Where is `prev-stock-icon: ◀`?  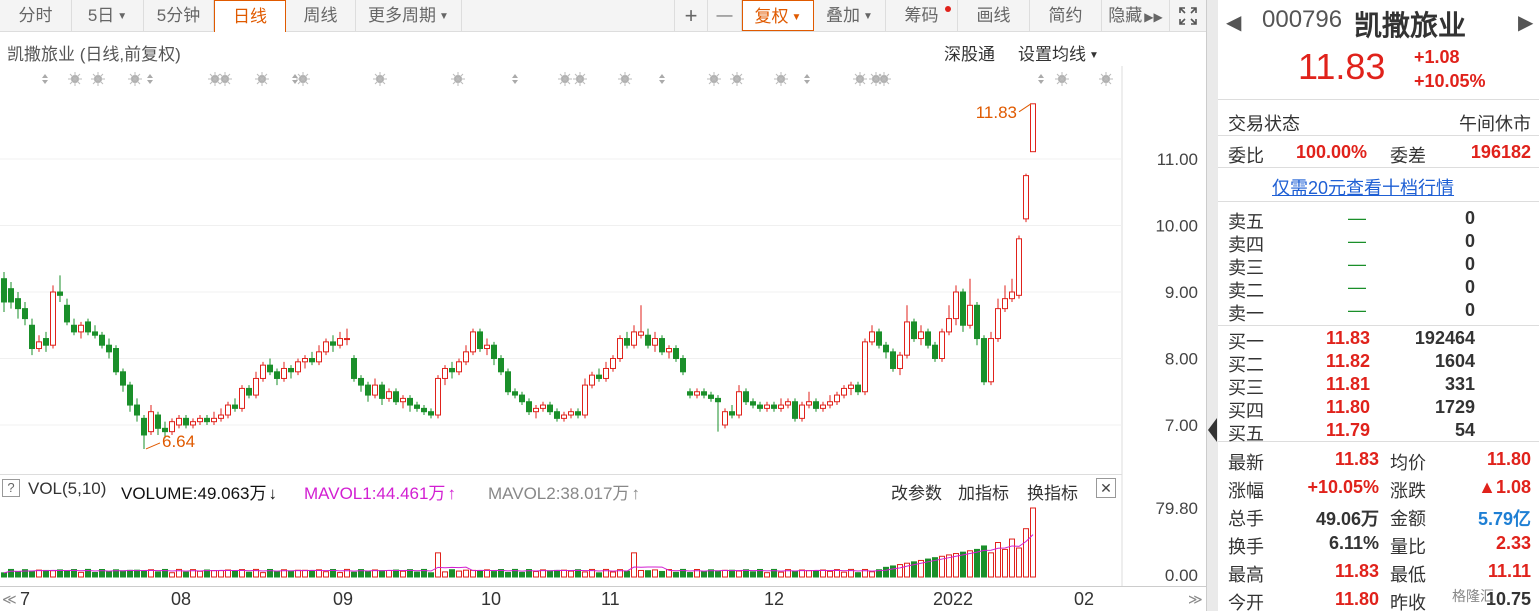
prev-stock-icon: ◀ is located at coordinates (1233, 22).